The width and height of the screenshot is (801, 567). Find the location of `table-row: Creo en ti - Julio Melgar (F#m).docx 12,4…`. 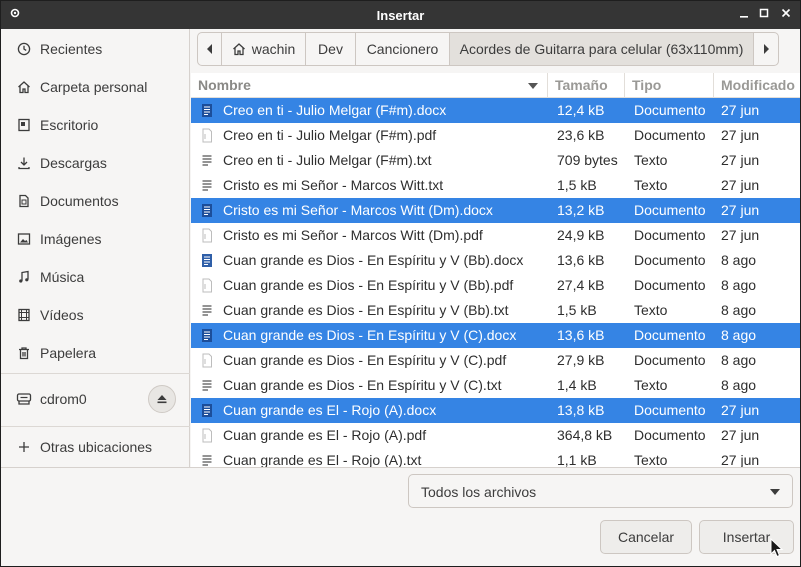

table-row: Creo en ti - Julio Melgar (F#m).docx 12,4… is located at coordinates (495, 110).